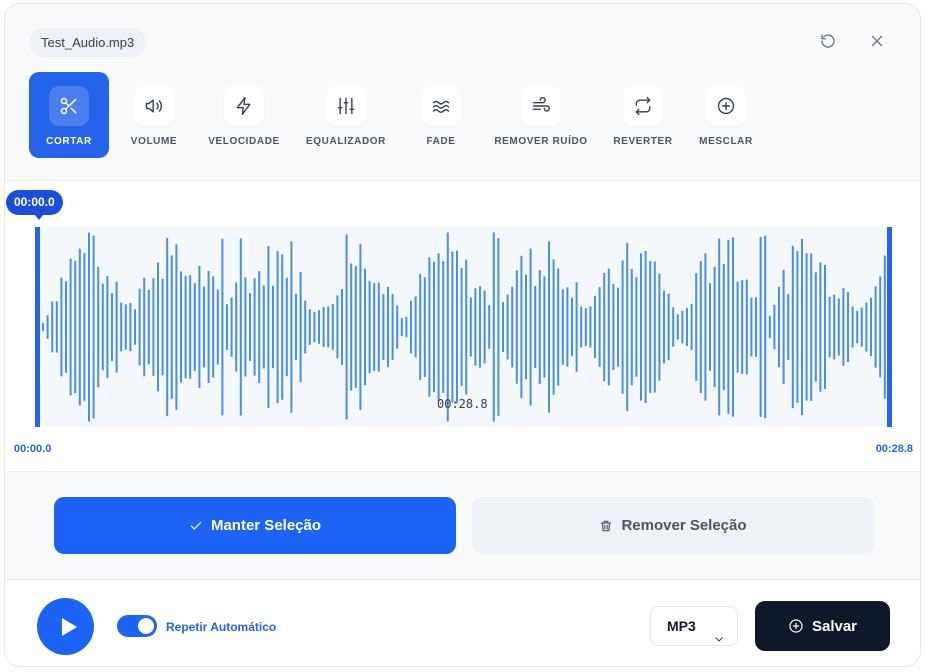 This screenshot has width=927, height=672. I want to click on tool-label: EQUALIZADOR, so click(346, 141).